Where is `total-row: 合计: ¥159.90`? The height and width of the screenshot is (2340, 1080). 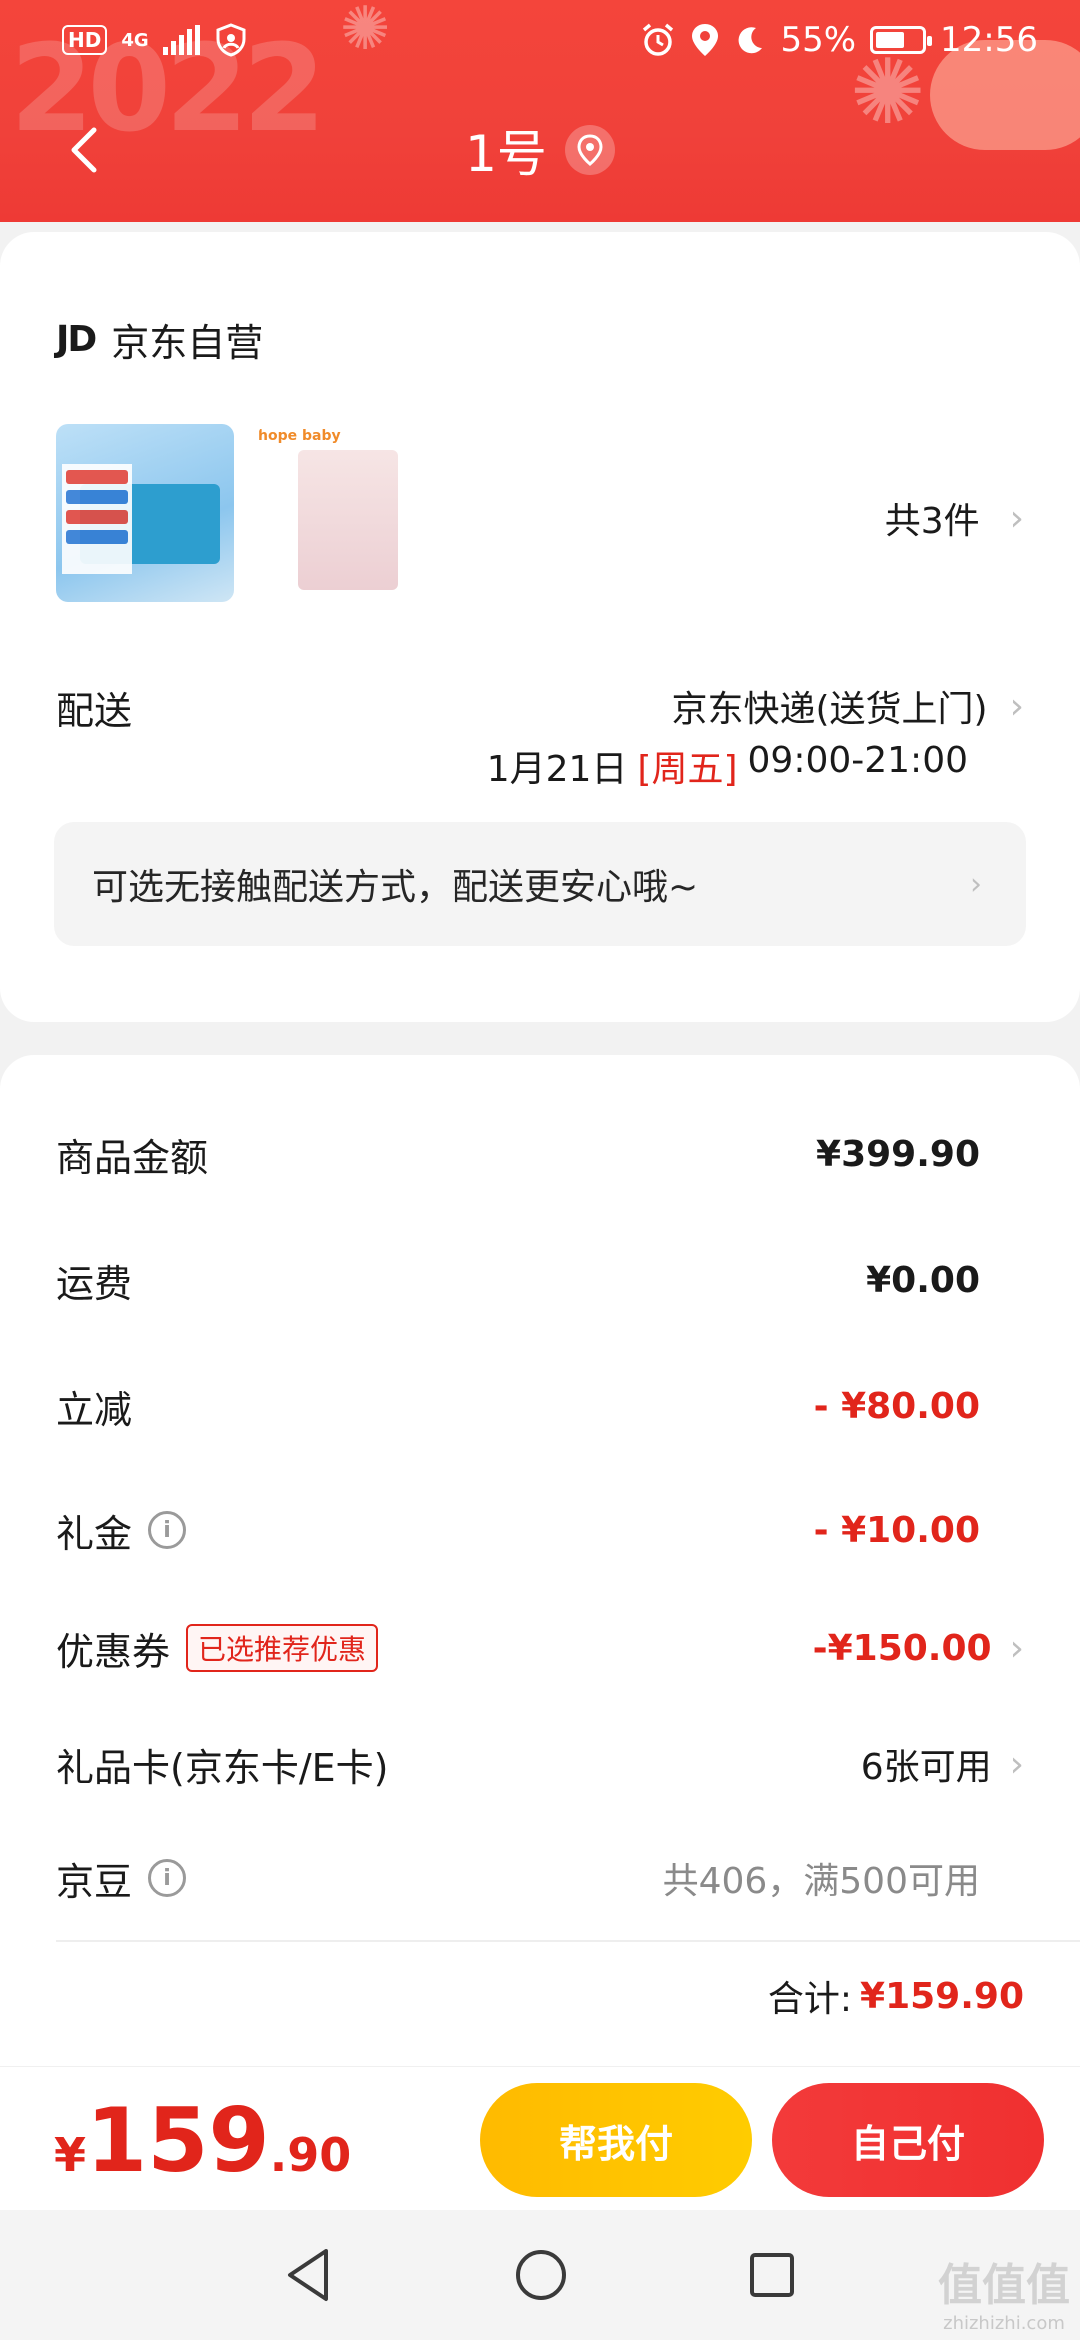
total-row: 合计: ¥159.90 is located at coordinates (896, 1996).